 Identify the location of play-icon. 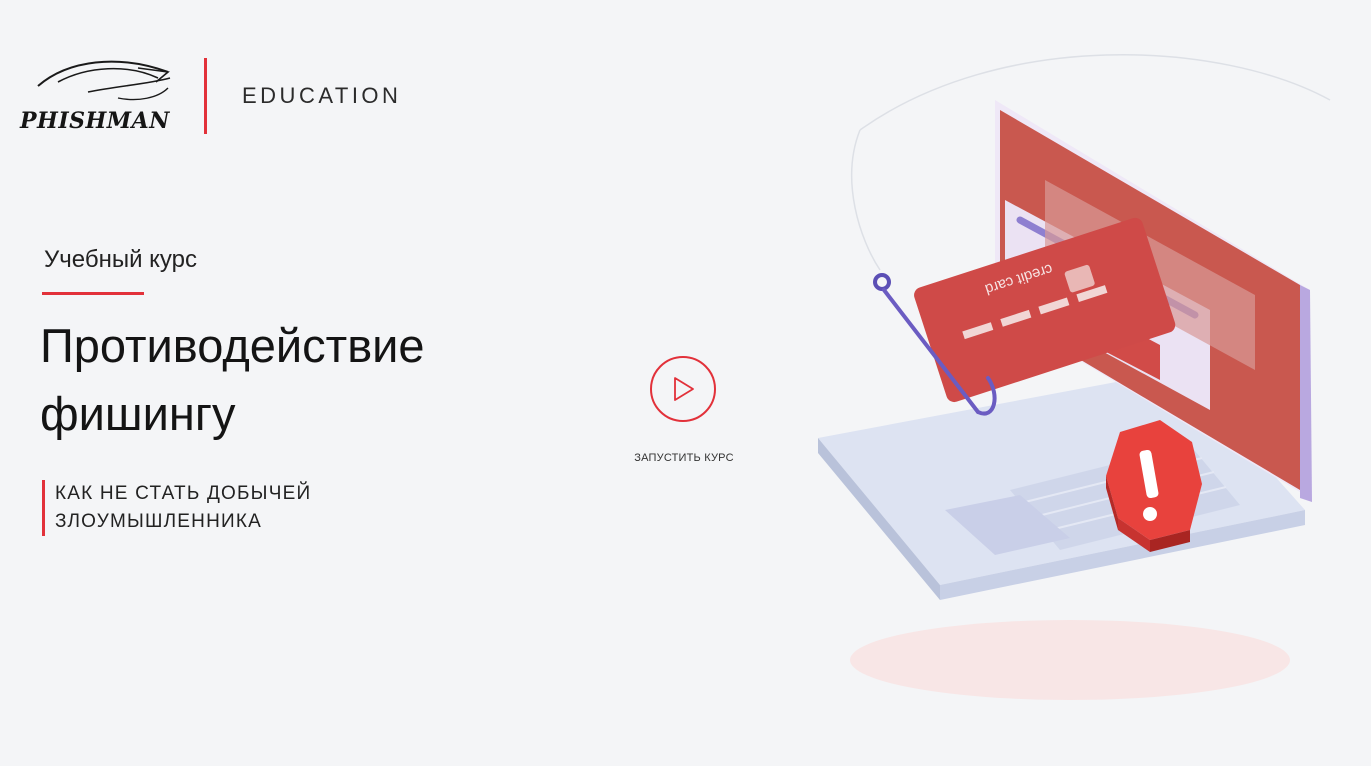
(684, 389).